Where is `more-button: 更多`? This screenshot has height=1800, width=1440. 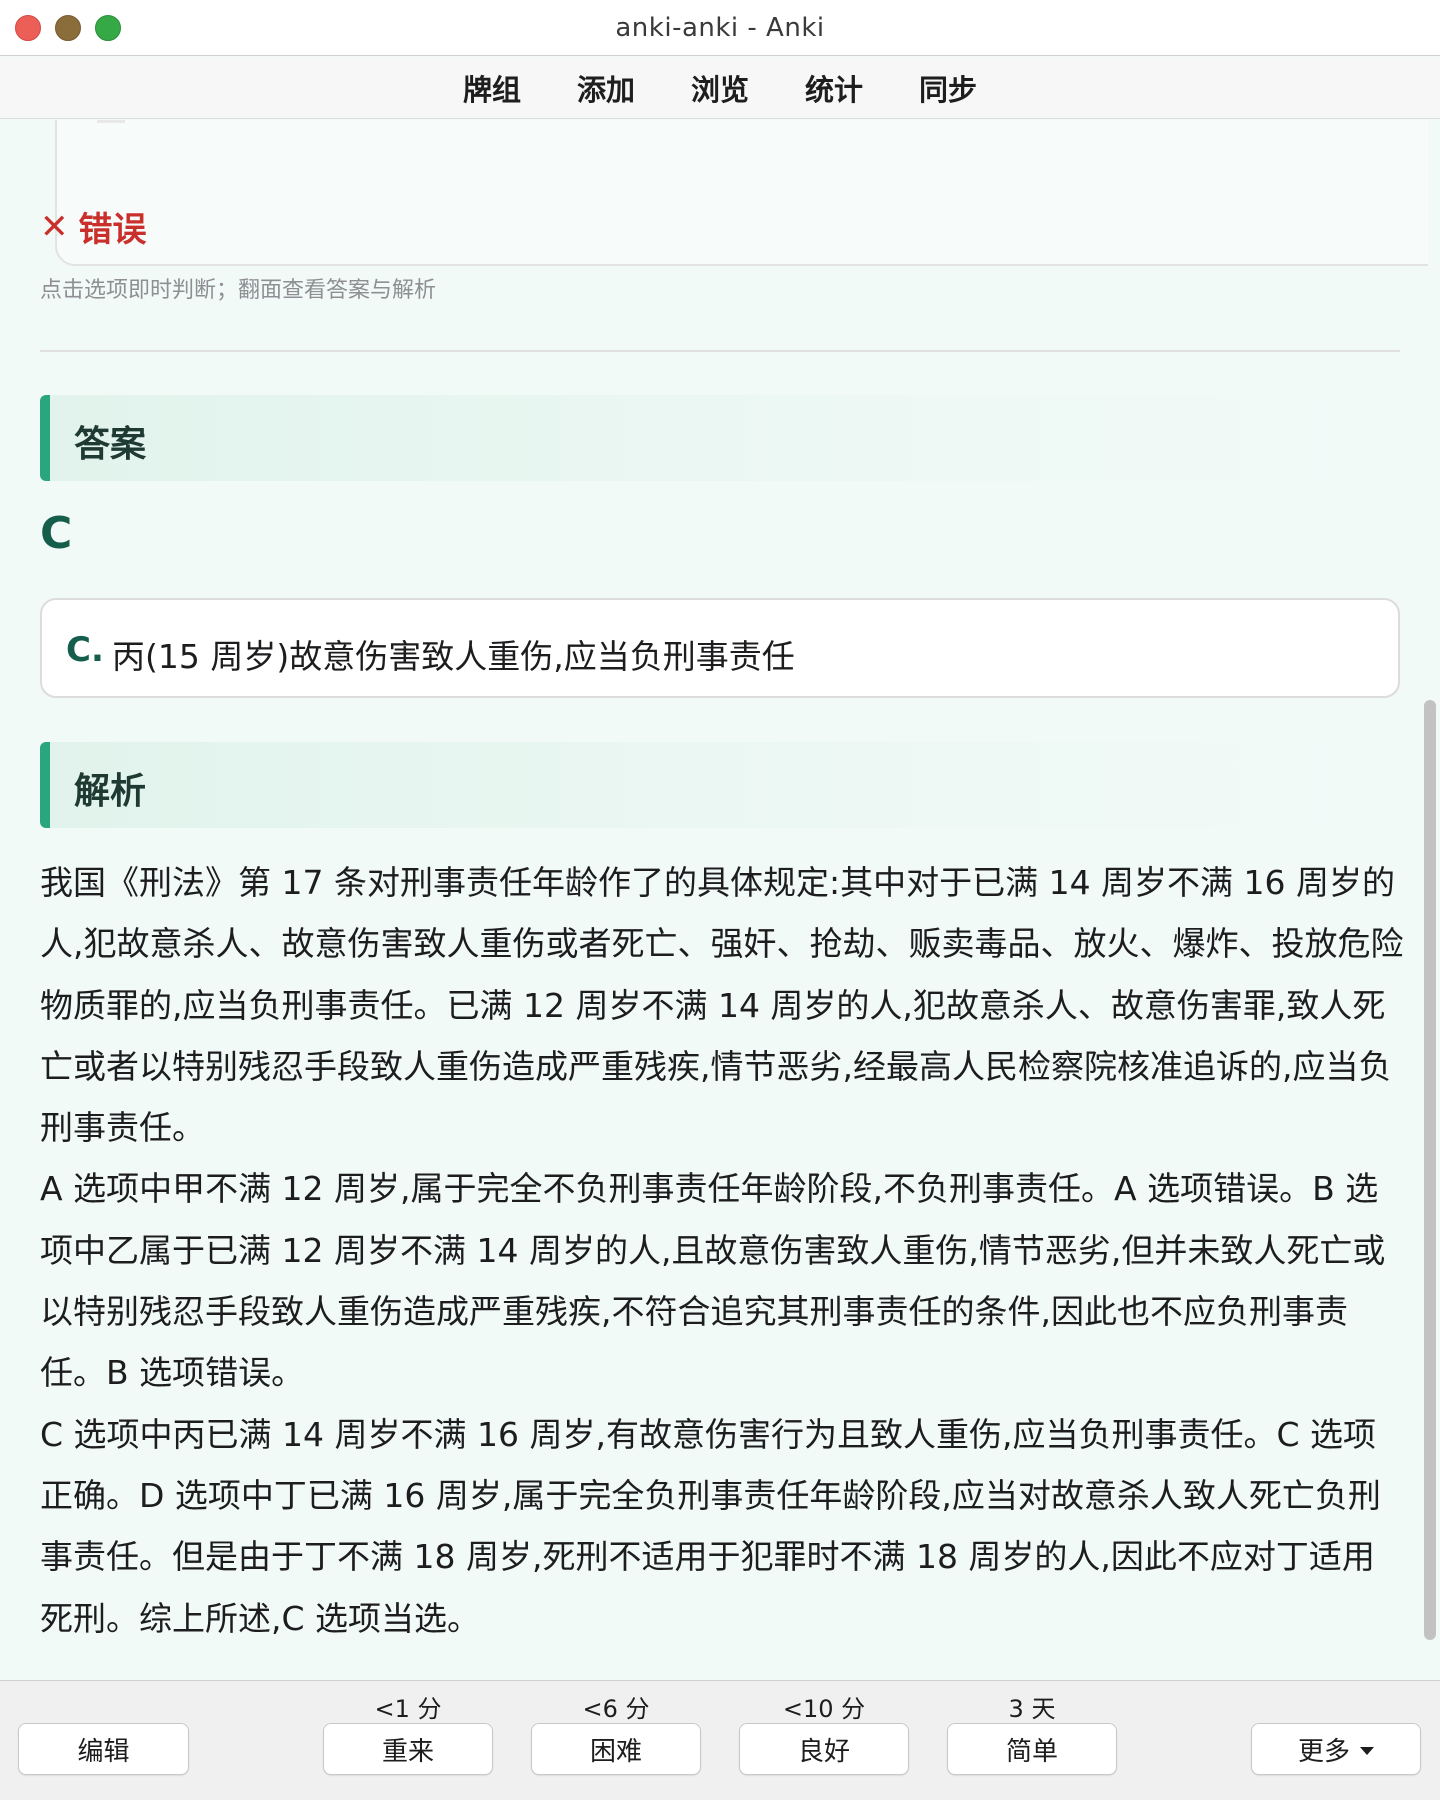
more-button: 更多 is located at coordinates (1336, 1749).